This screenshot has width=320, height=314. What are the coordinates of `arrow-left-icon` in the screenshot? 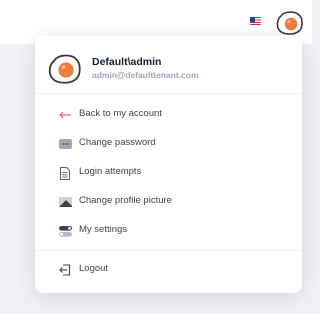 It's located at (65, 115).